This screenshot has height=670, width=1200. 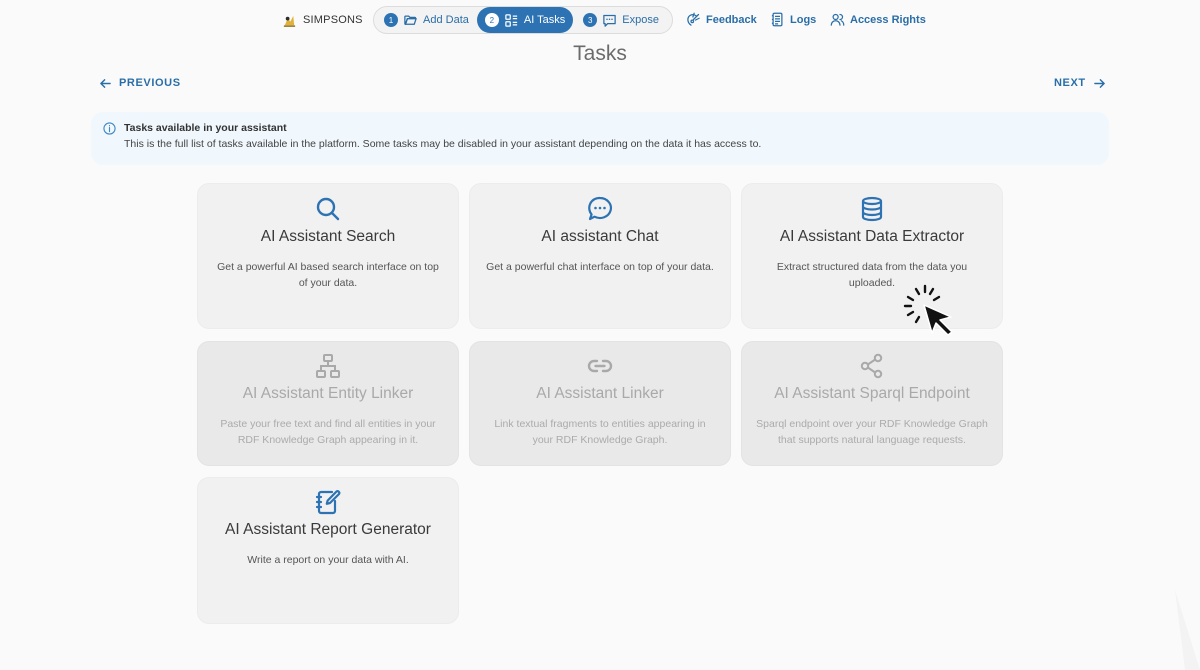 I want to click on database-icon, so click(x=872, y=209).